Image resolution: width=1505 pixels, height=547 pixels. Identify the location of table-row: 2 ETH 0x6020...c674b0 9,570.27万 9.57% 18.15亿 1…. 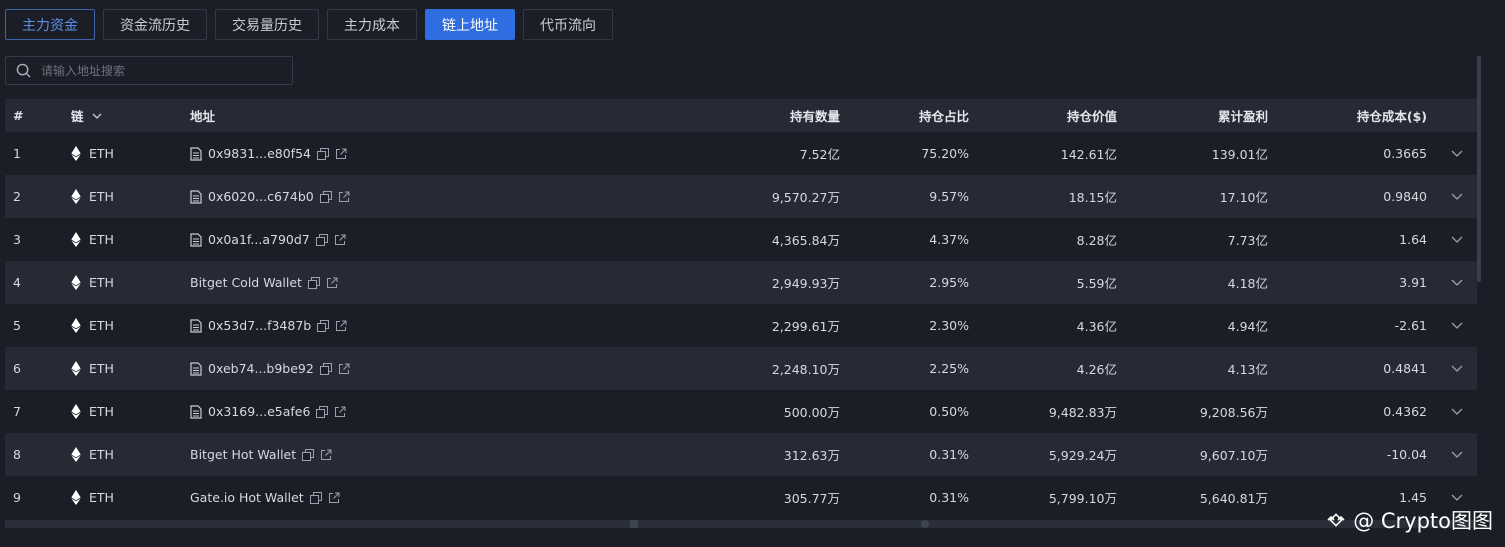
(741, 196).